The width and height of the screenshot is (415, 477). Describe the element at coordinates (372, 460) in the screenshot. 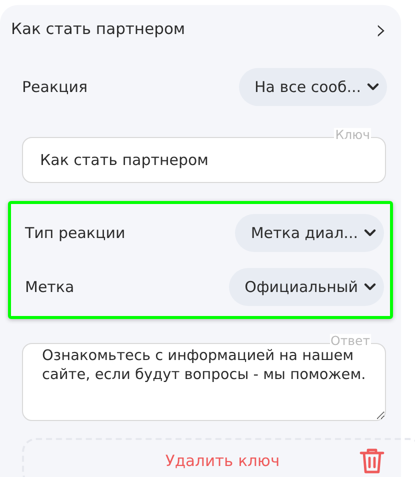

I see `trash-icon` at that location.